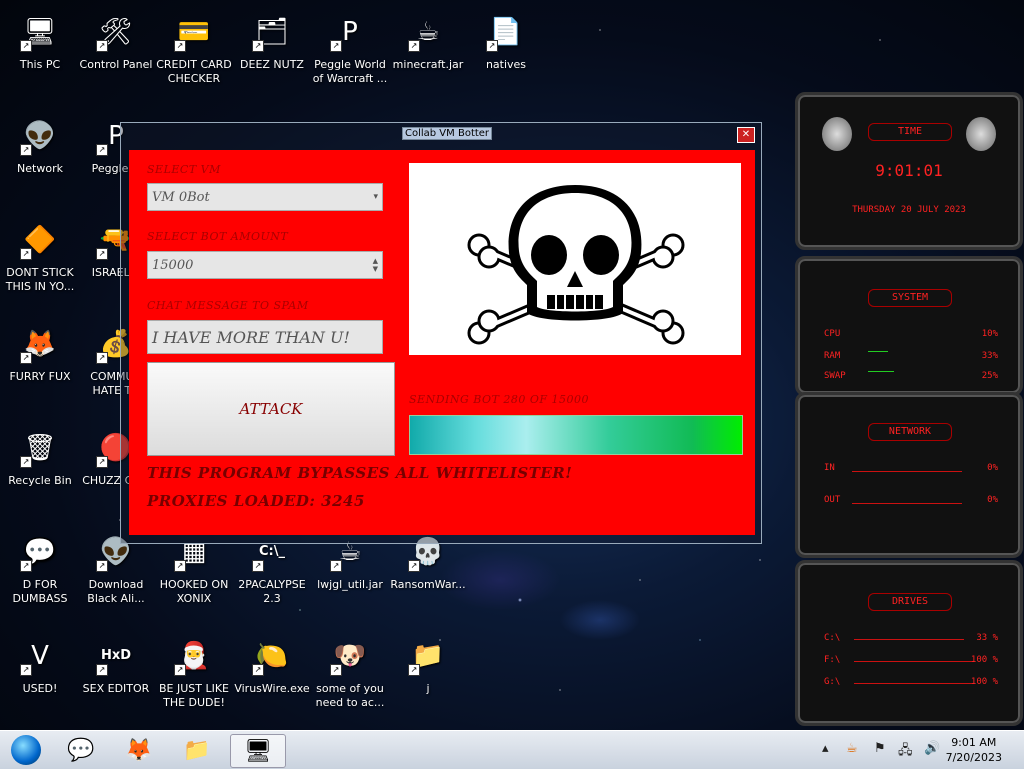 The height and width of the screenshot is (769, 1024). I want to click on desktop-icon: 🗂 ↗ DEEZ NUTZ, so click(272, 41).